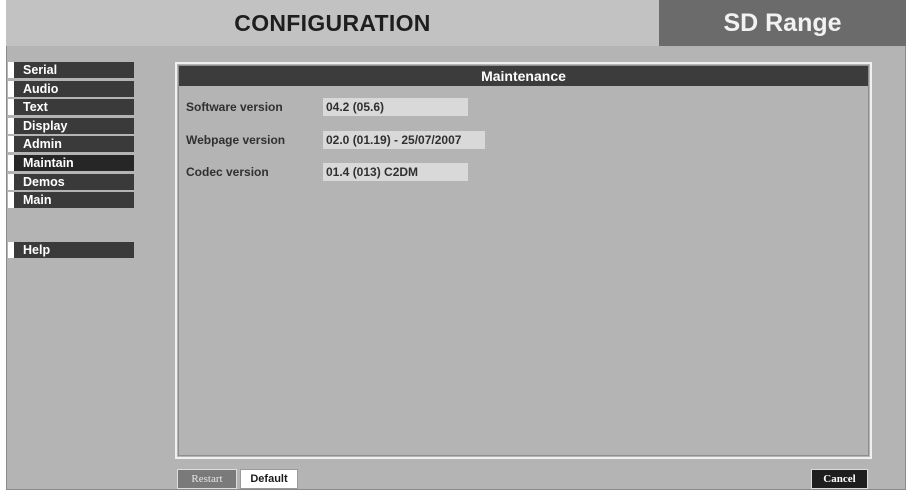  I want to click on codec-version-row: Codec version 01.4 (013) C2DM, so click(327, 172).